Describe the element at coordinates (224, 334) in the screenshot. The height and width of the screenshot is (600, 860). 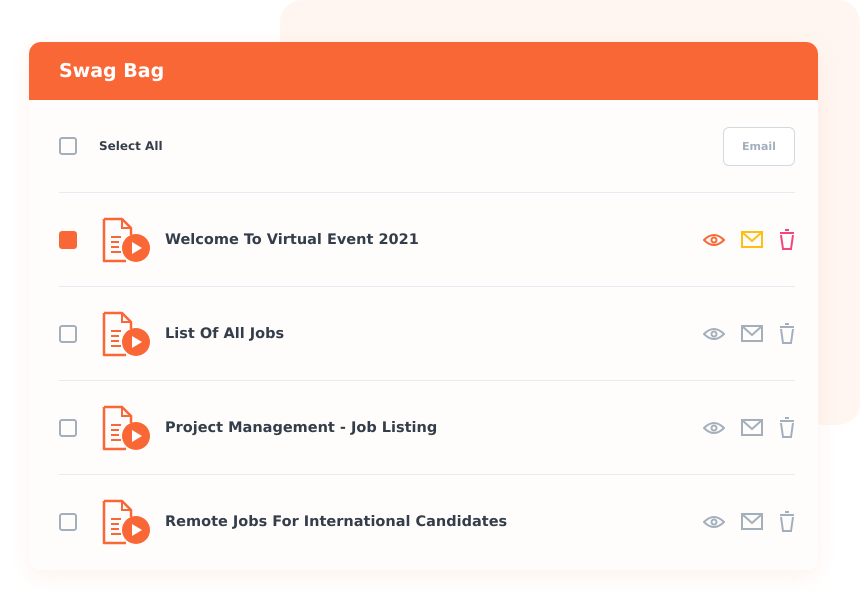
I see `item-title: List Of All Jobs` at that location.